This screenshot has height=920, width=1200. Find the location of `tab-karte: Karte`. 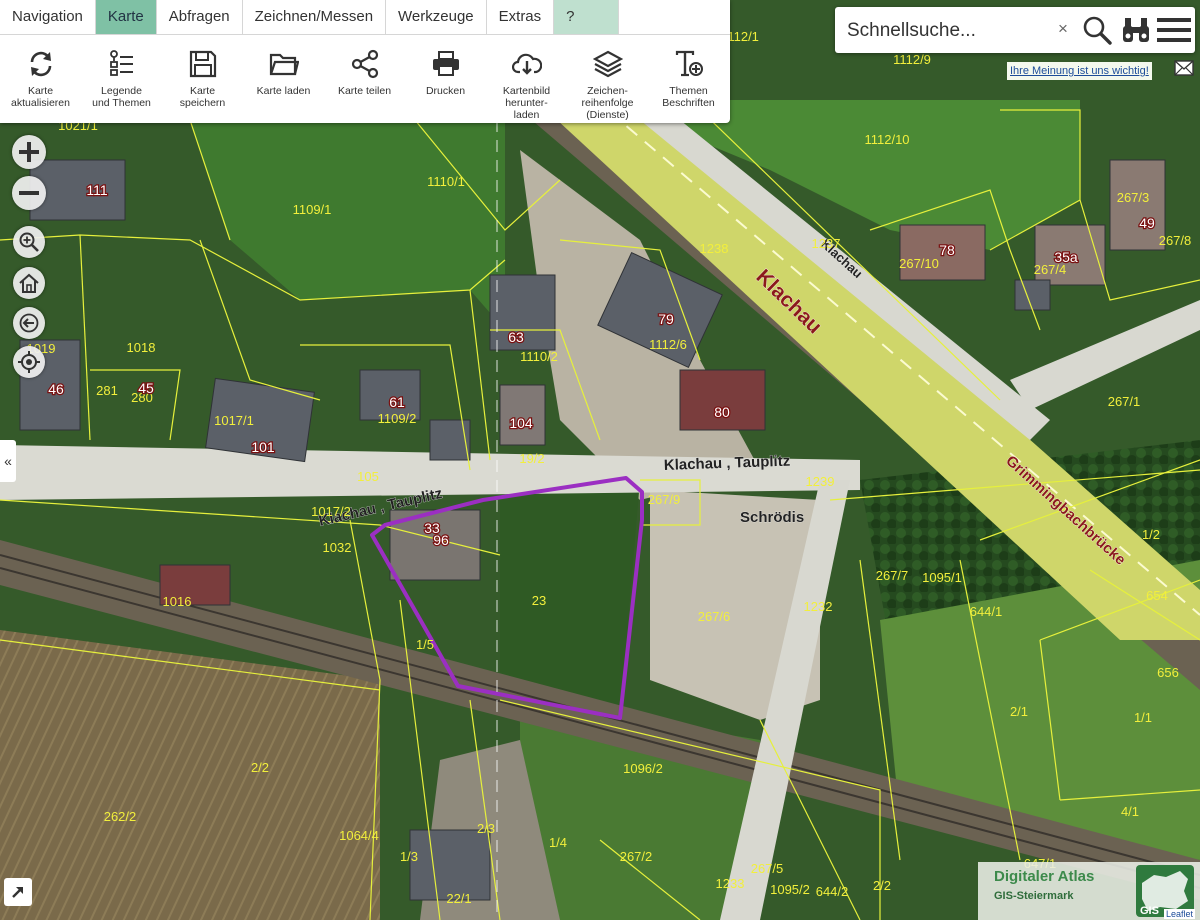

tab-karte: Karte is located at coordinates (126, 17).